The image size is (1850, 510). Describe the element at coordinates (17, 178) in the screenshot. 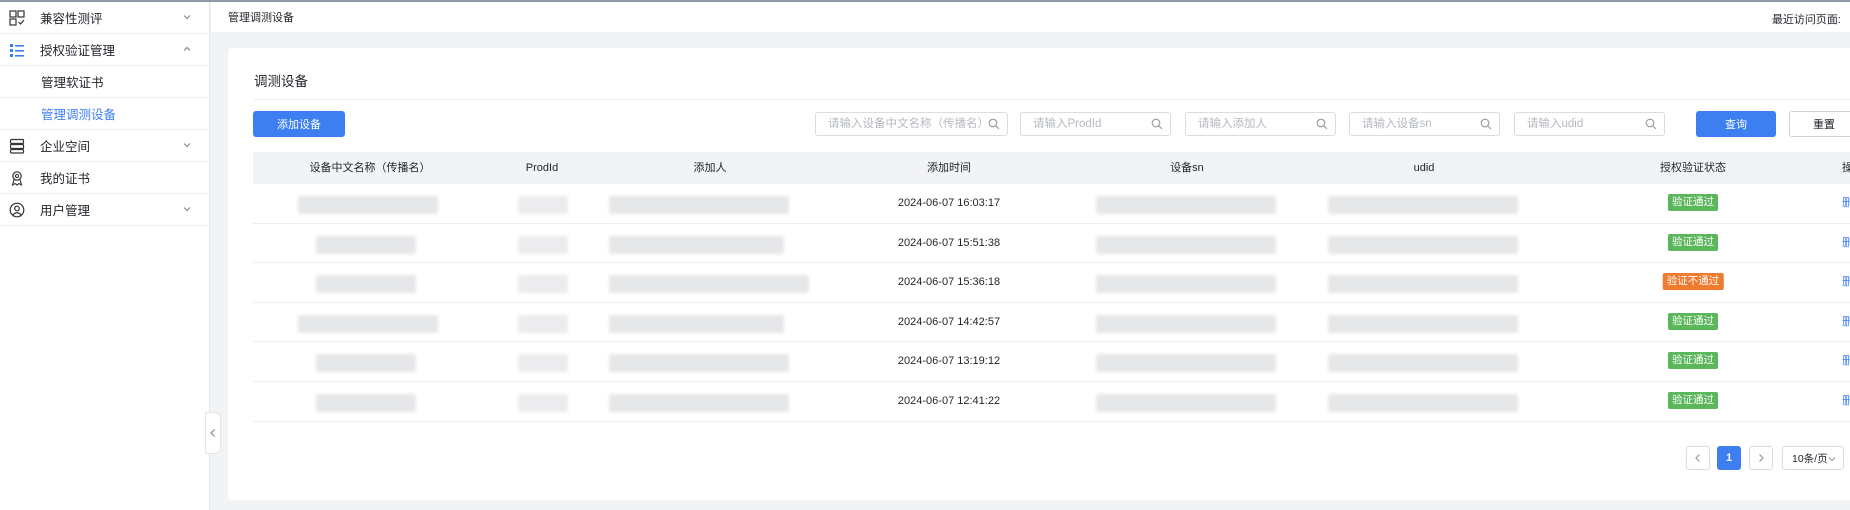

I see `certificate-icon` at that location.